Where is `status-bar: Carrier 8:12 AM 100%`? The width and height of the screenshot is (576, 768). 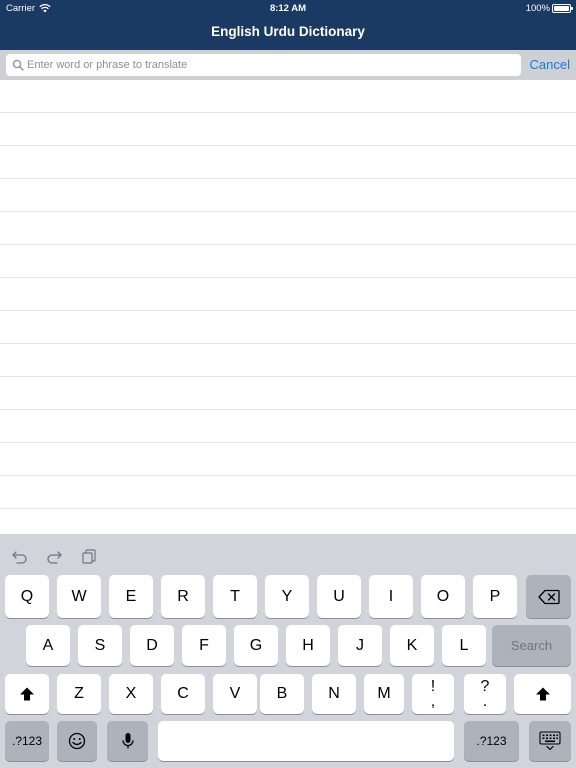 status-bar: Carrier 8:12 AM 100% is located at coordinates (288, 8).